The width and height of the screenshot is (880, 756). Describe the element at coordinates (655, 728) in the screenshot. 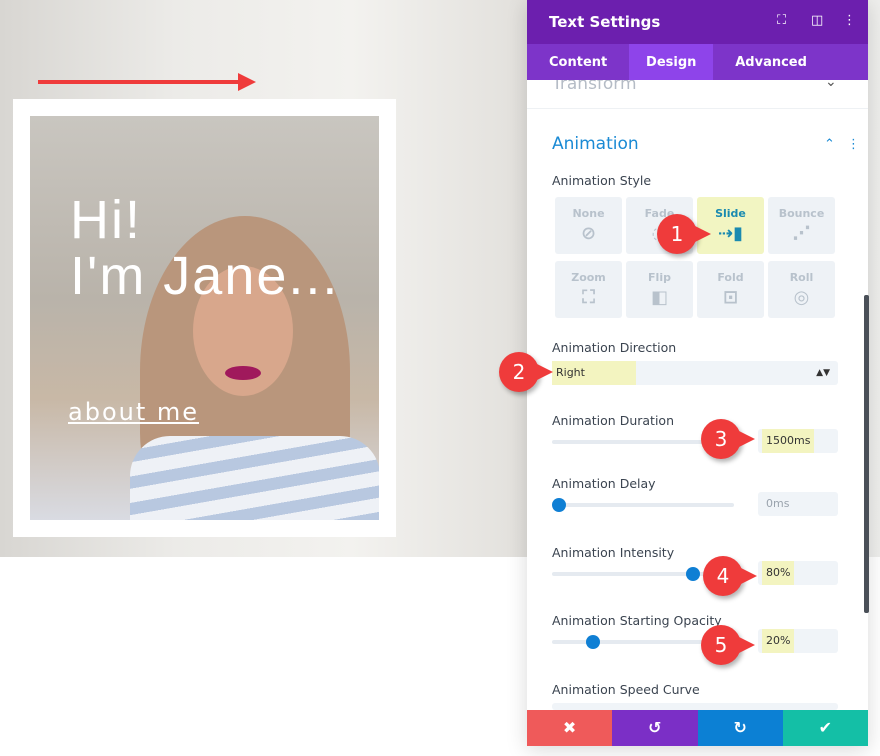

I see `undo-button: ↺` at that location.